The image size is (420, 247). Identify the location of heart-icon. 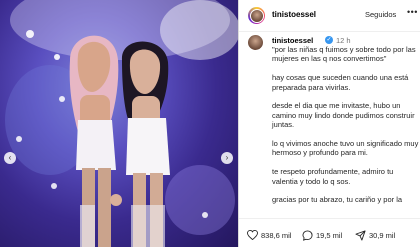
(252, 235).